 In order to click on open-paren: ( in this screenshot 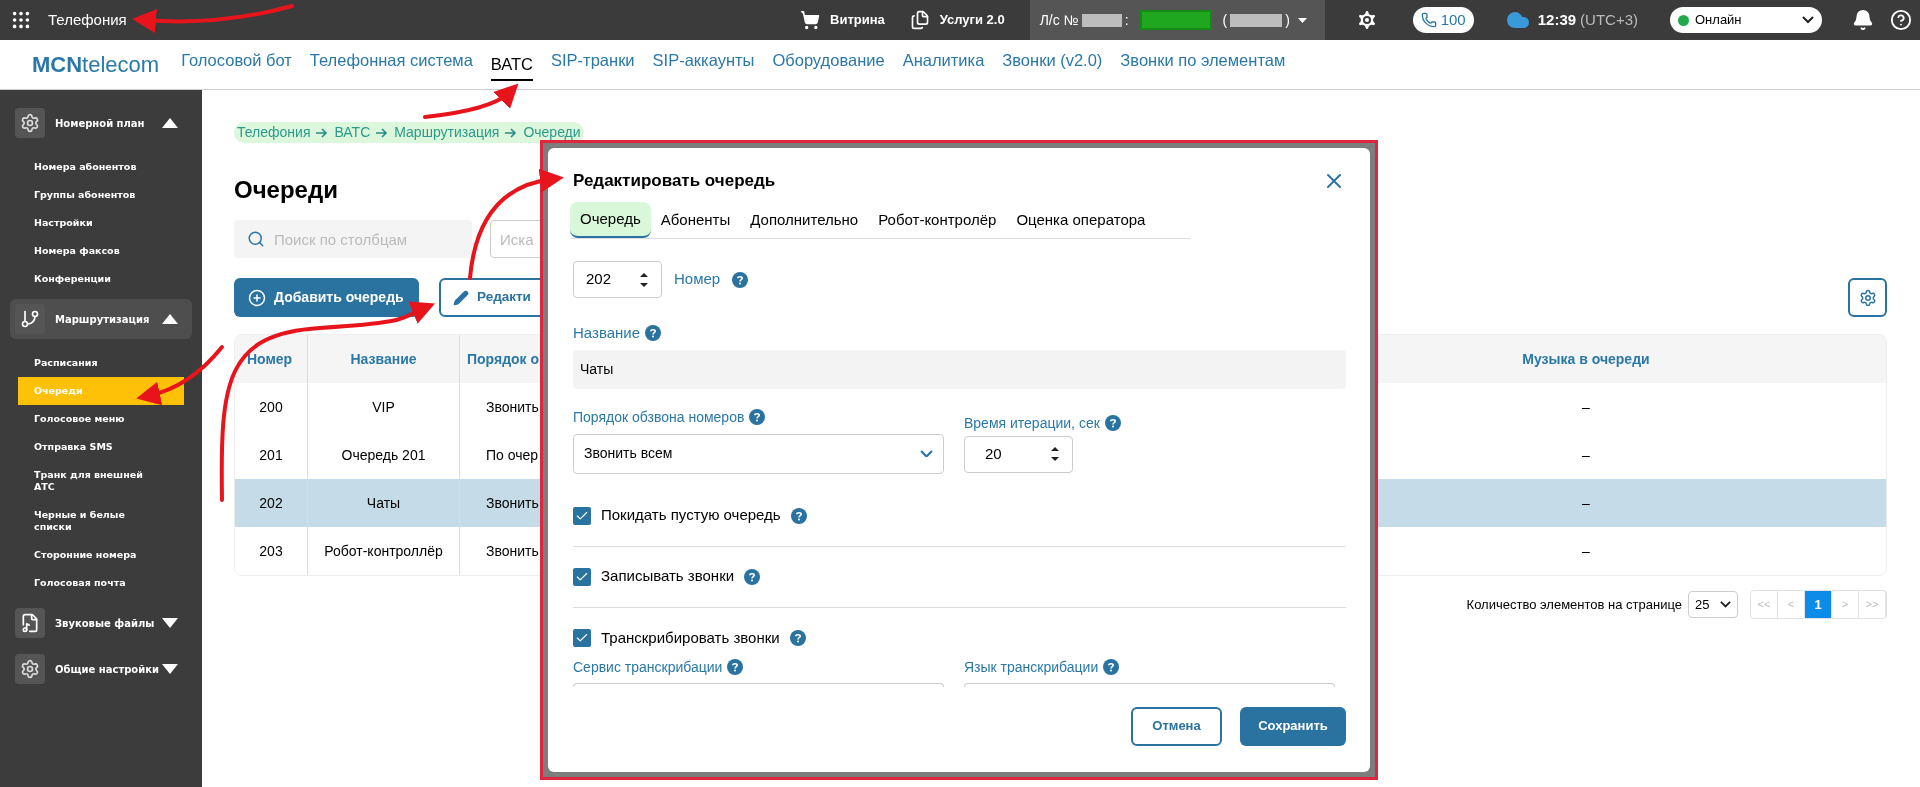, I will do `click(1225, 20)`.